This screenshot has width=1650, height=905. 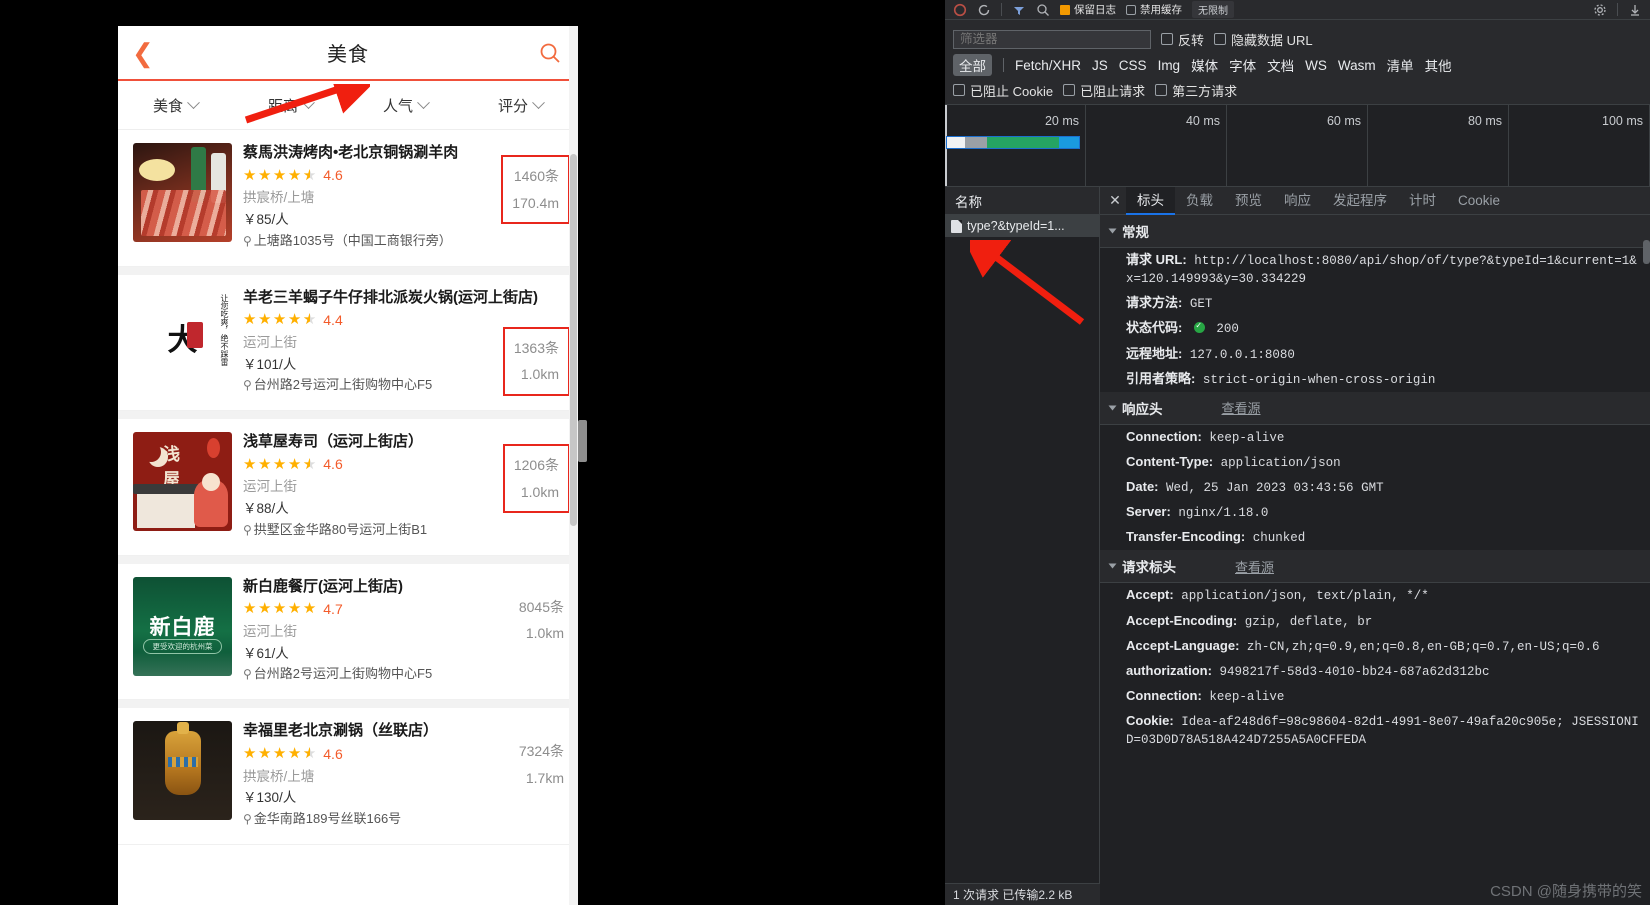 What do you see at coordinates (1133, 65) in the screenshot?
I see `type-filter-css: CSS` at bounding box center [1133, 65].